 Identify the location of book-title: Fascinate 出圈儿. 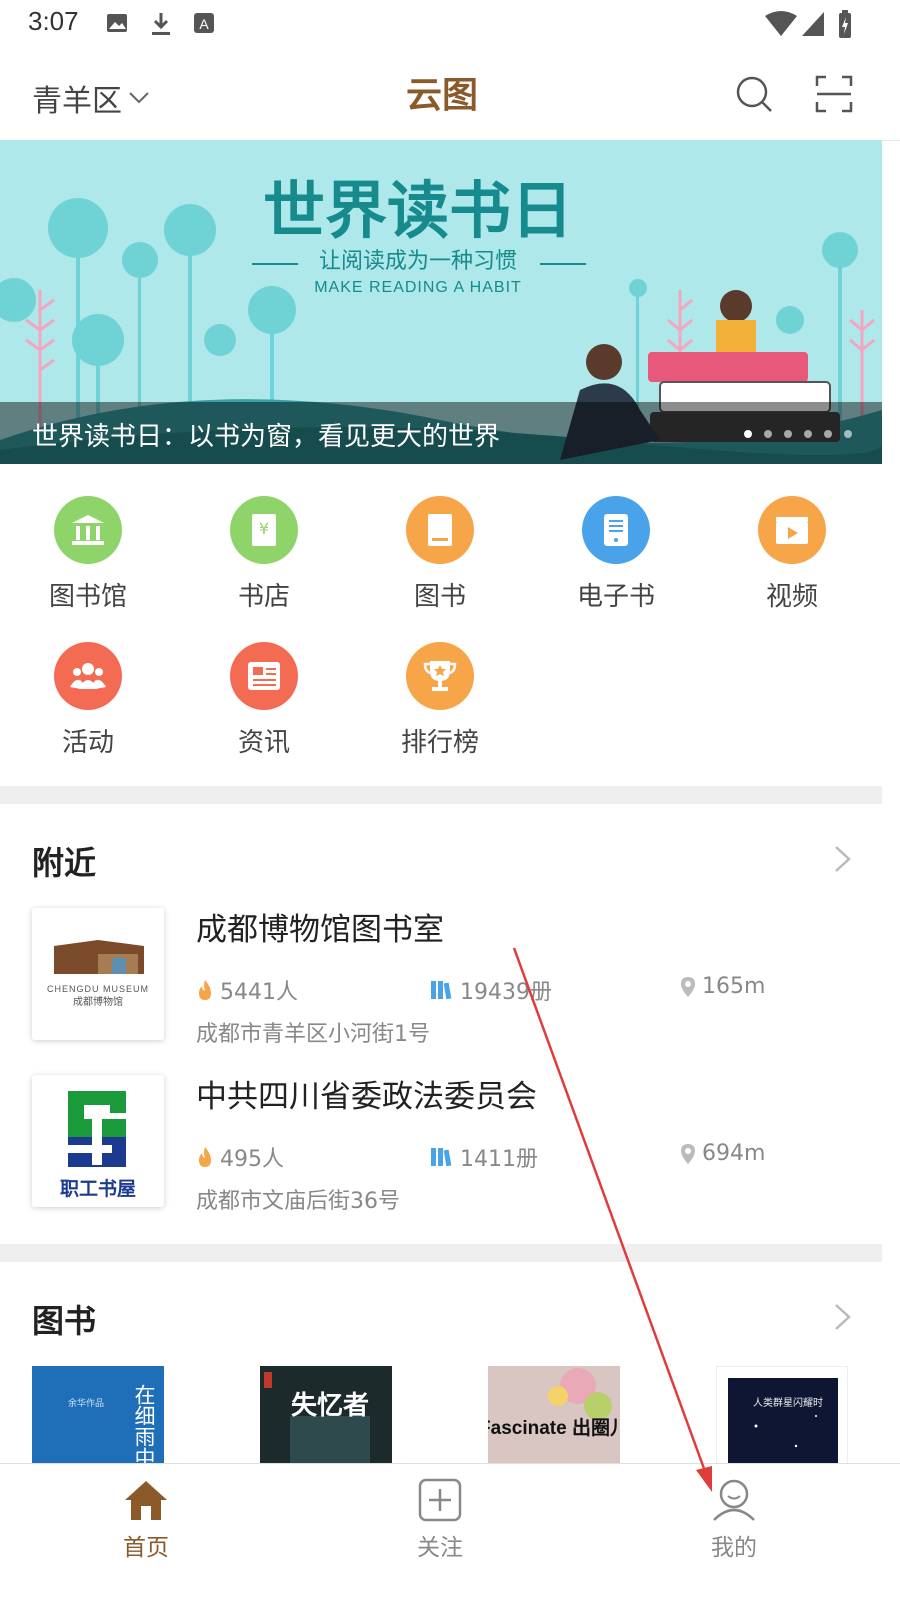
(554, 1427).